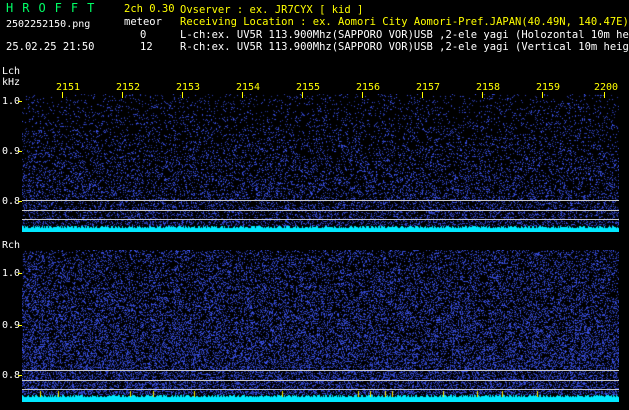 This screenshot has width=629, height=410. Describe the element at coordinates (11, 71) in the screenshot. I see `lch-channel-label: Lch` at that location.